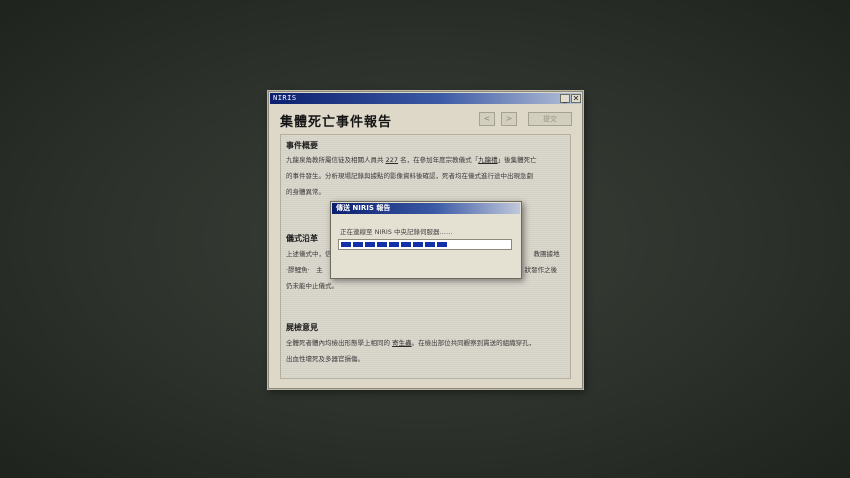 This screenshot has height=478, width=850. What do you see at coordinates (391, 160) in the screenshot?
I see `victim-count: 227` at bounding box center [391, 160].